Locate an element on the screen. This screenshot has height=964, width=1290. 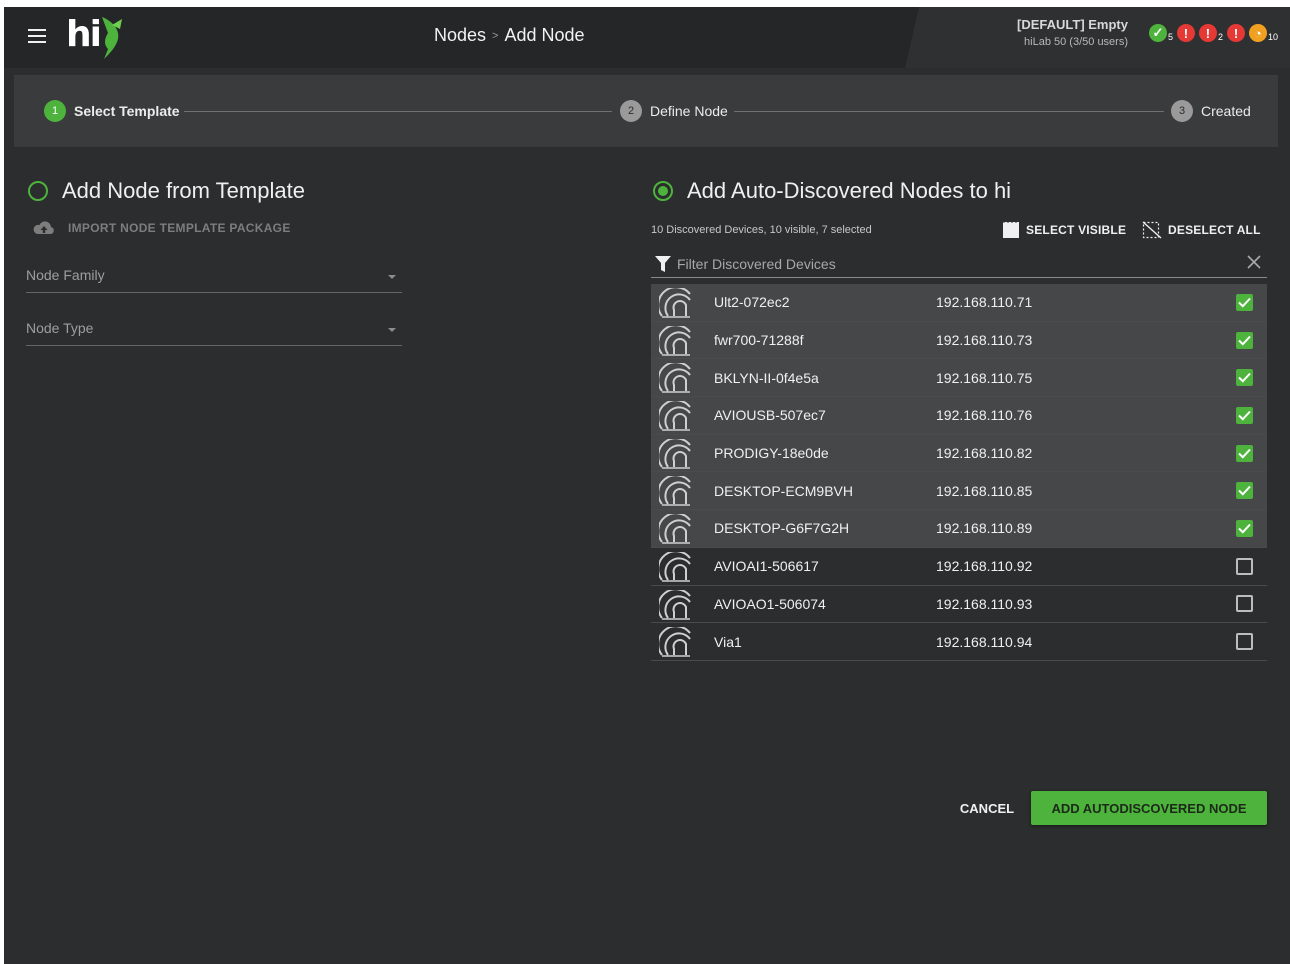
close-icon is located at coordinates (1254, 262).